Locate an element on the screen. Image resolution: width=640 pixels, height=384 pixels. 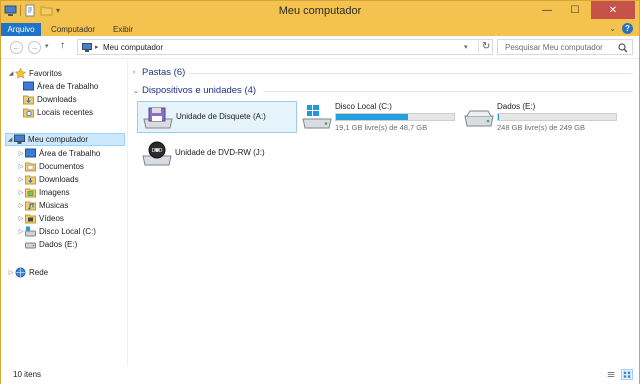
drive-dvd-rw-j: DVD Unidade de DVD-RW (J:) is located at coordinates (217, 154).